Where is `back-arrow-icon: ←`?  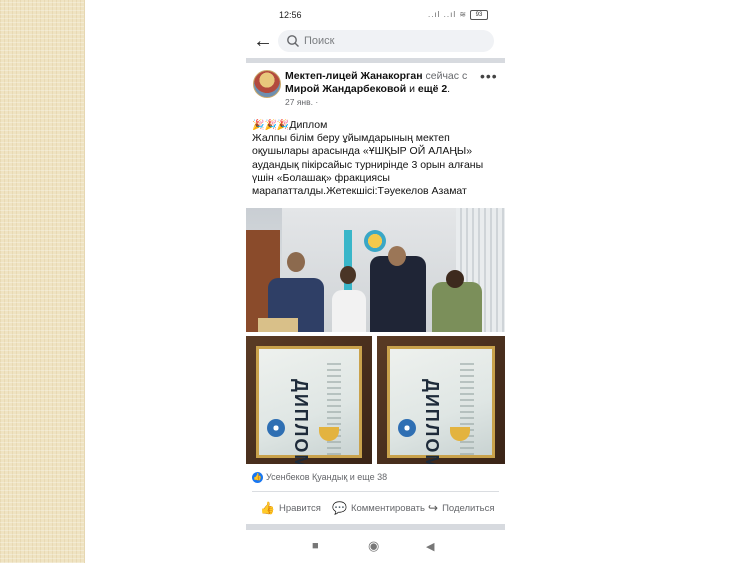 back-arrow-icon: ← is located at coordinates (263, 41).